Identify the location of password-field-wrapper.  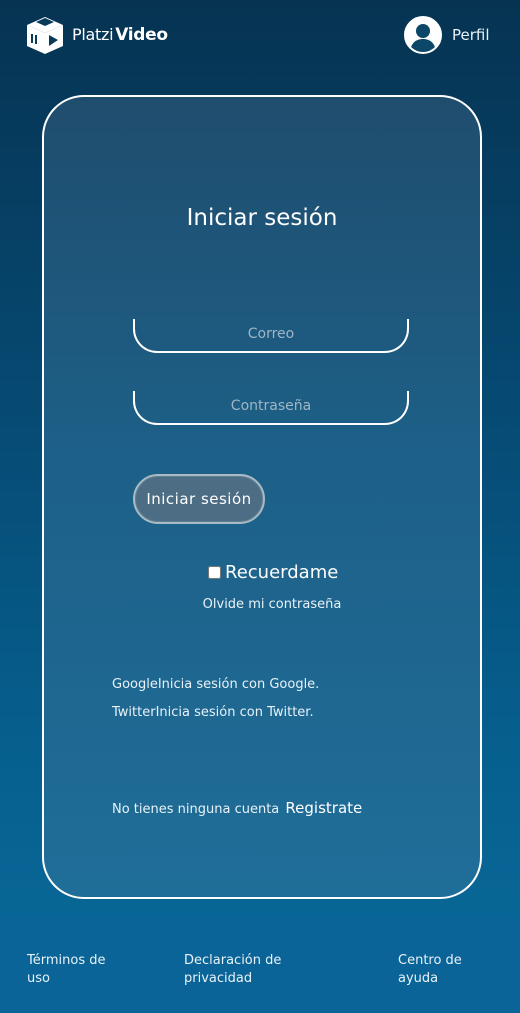
(271, 408).